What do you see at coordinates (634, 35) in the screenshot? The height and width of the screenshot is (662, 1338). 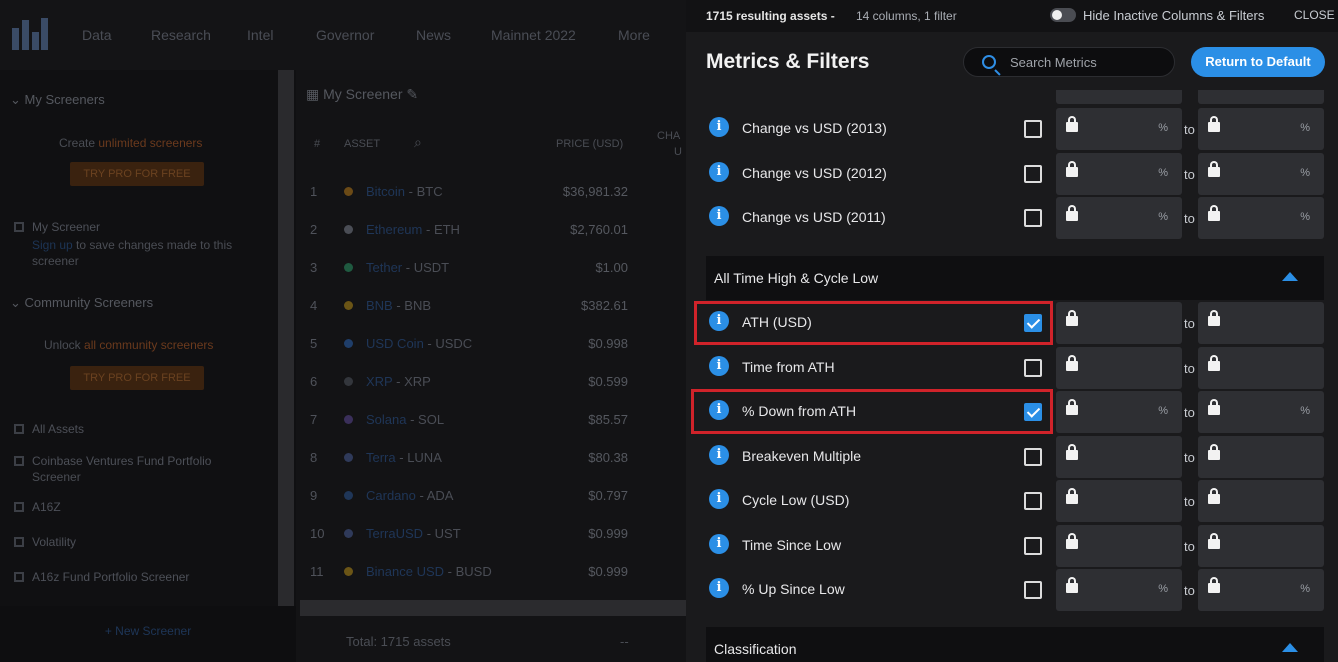 I see `nav-item-more: More` at bounding box center [634, 35].